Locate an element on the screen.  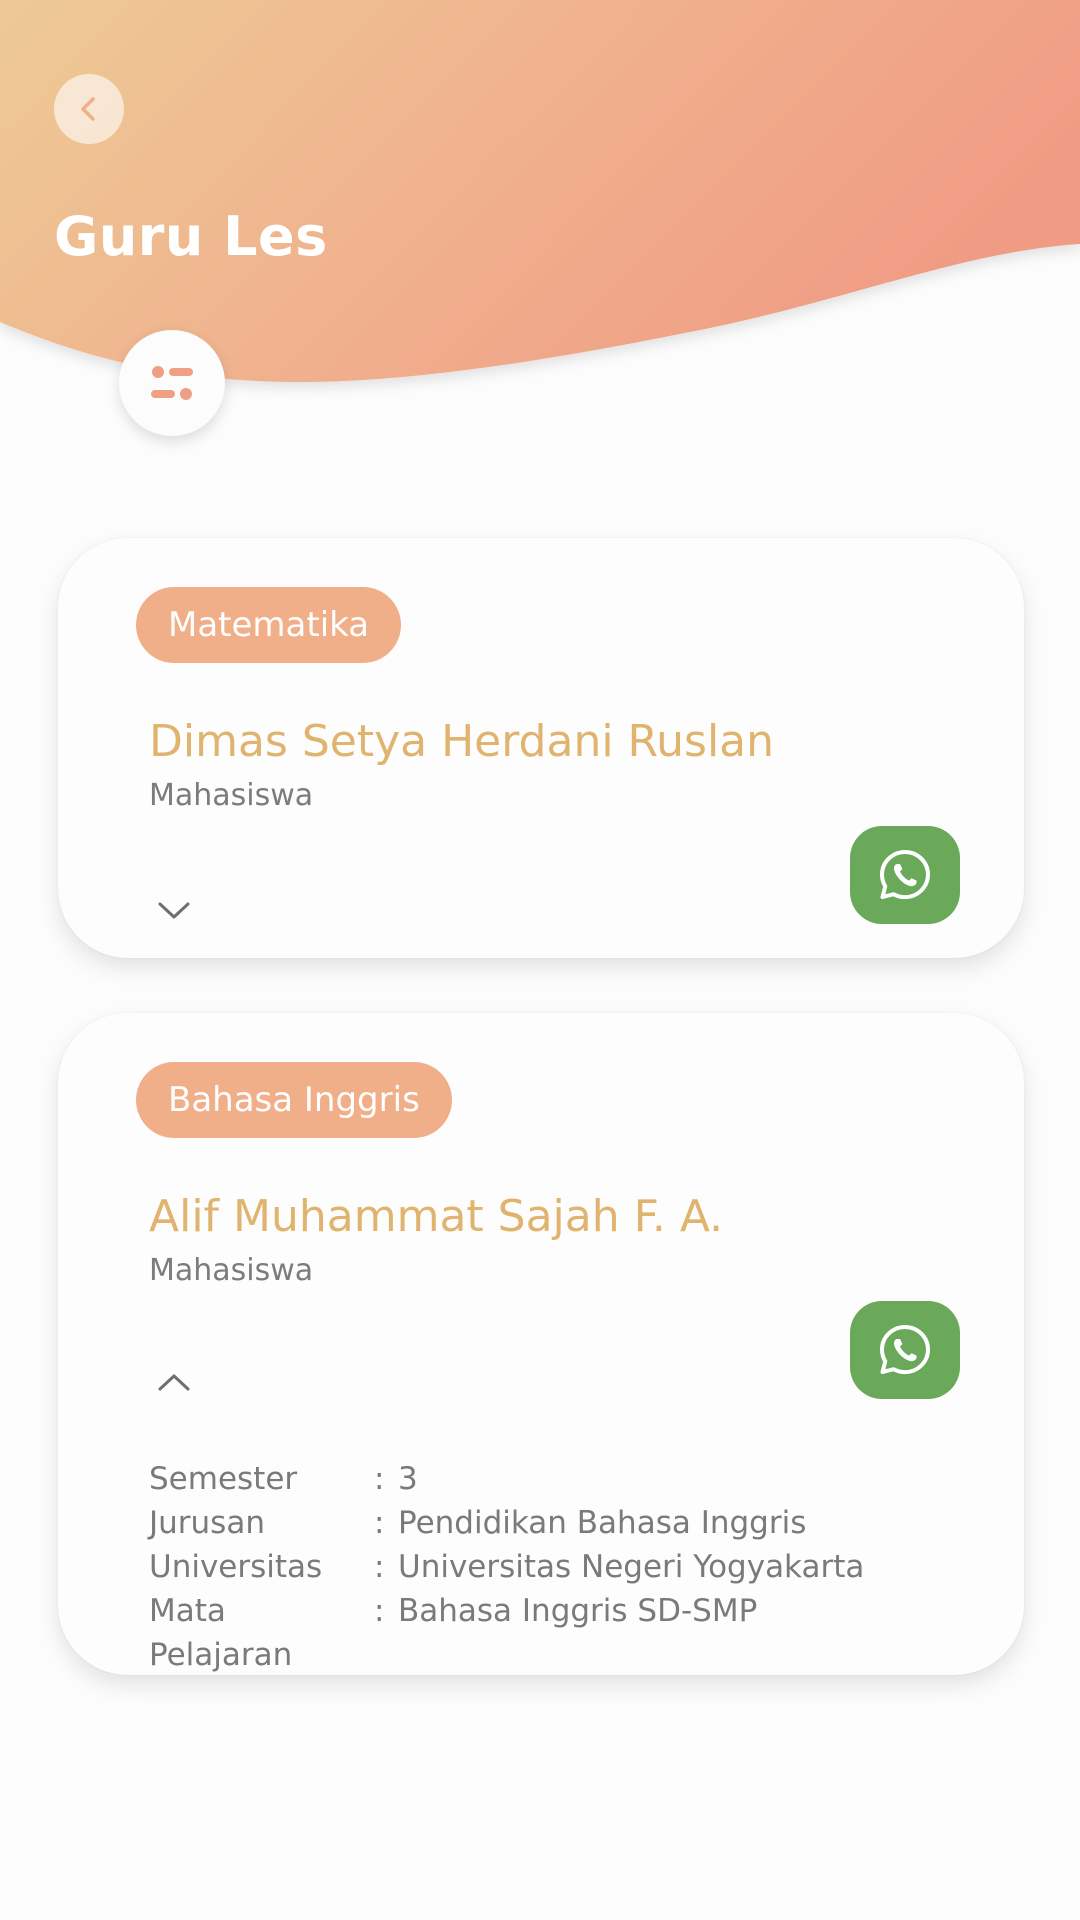
expand-toggle is located at coordinates (174, 910).